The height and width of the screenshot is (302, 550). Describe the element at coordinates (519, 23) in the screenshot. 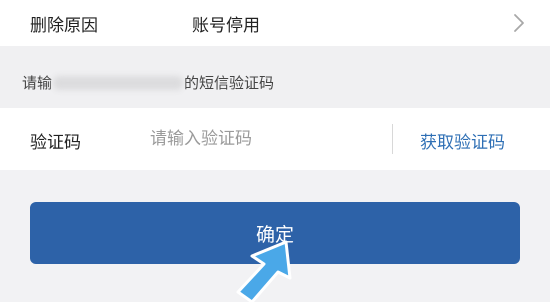

I see `chevron-right-icon` at that location.